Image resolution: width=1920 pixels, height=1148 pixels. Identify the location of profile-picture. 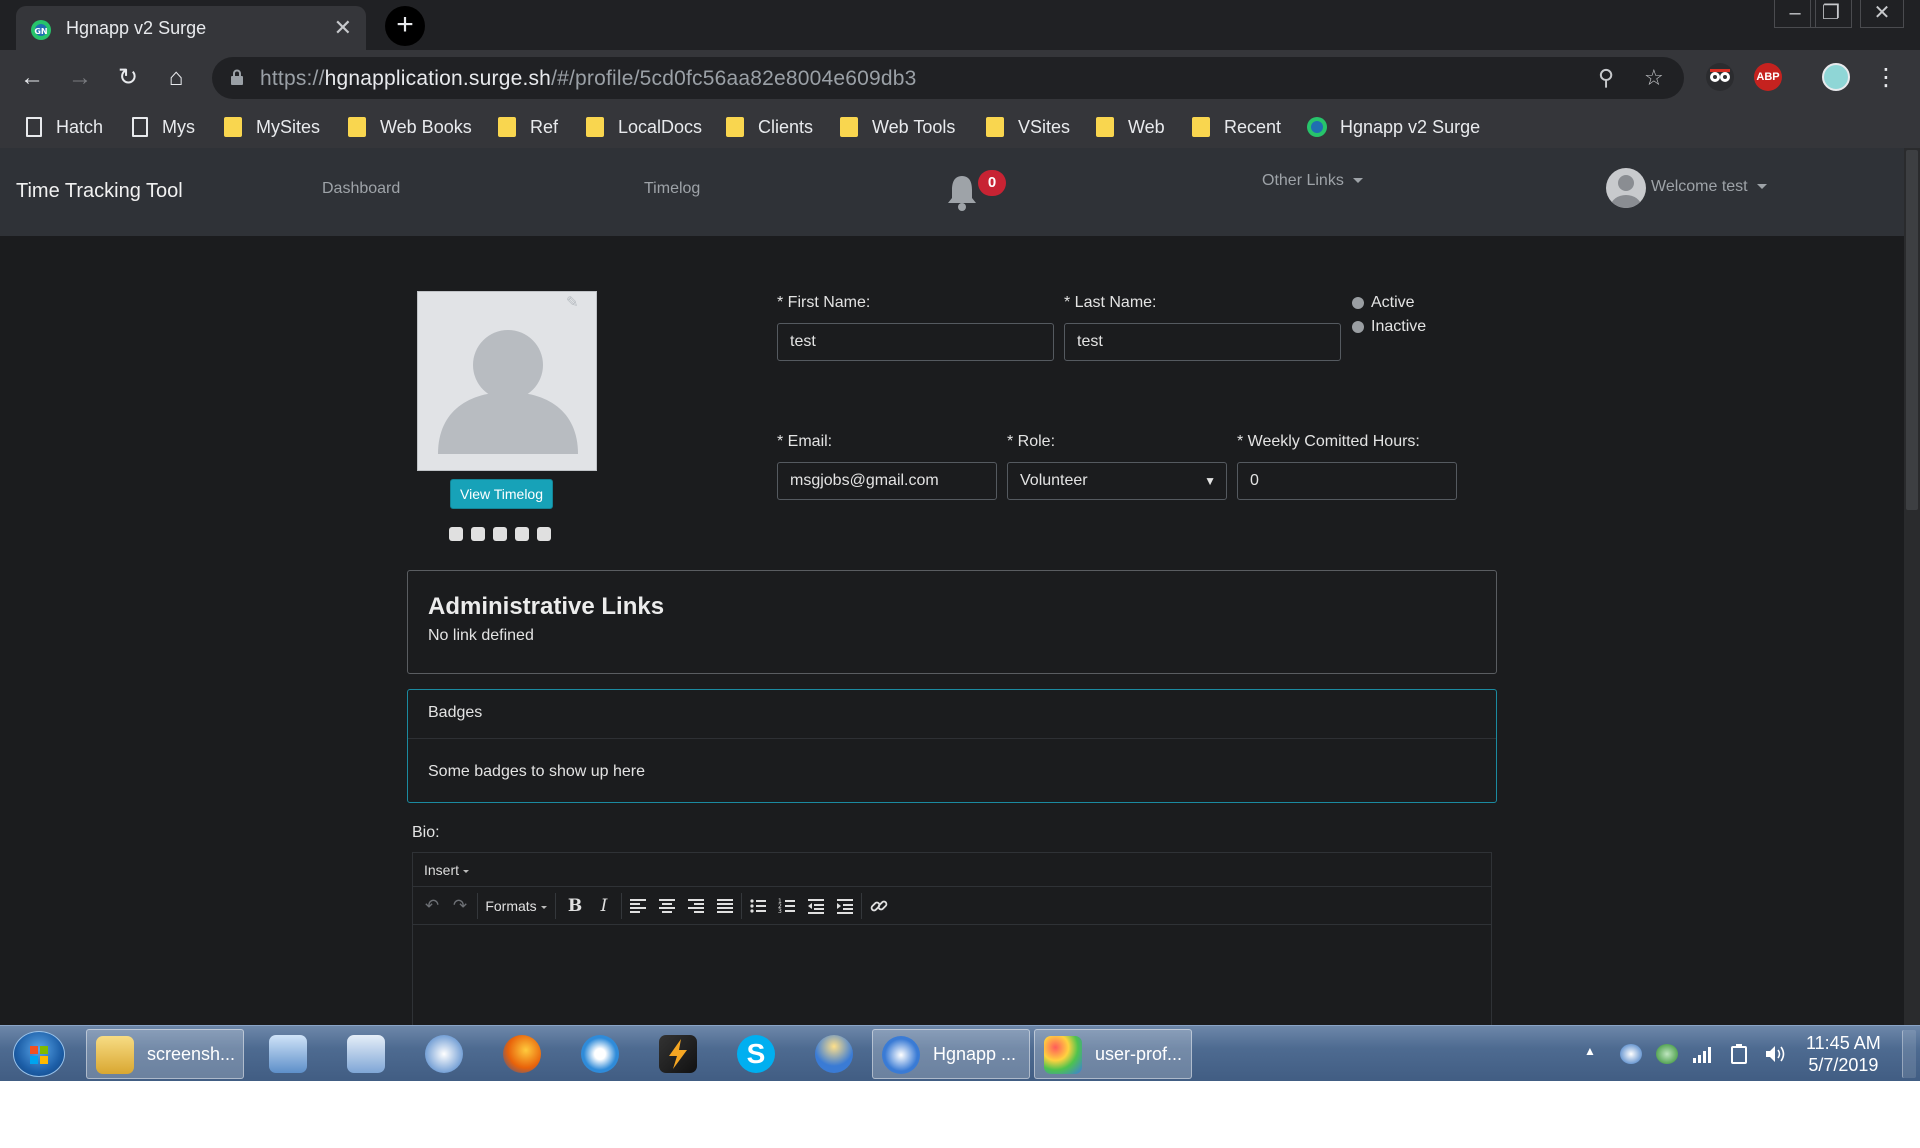
(507, 381).